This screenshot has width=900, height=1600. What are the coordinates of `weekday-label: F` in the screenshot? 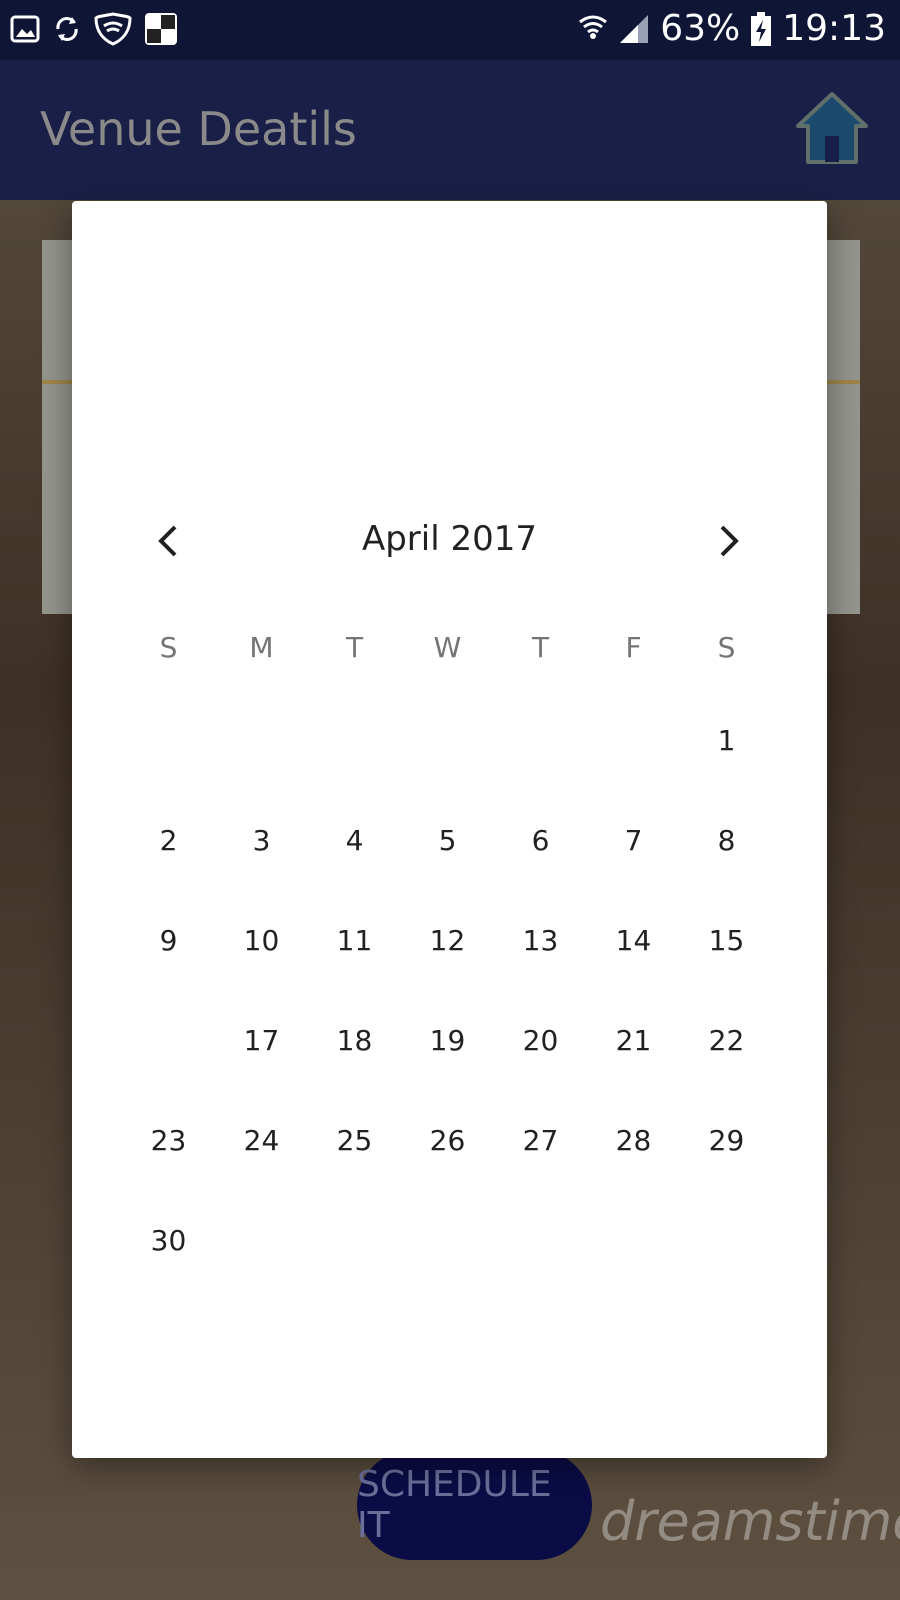 It's located at (633, 647).